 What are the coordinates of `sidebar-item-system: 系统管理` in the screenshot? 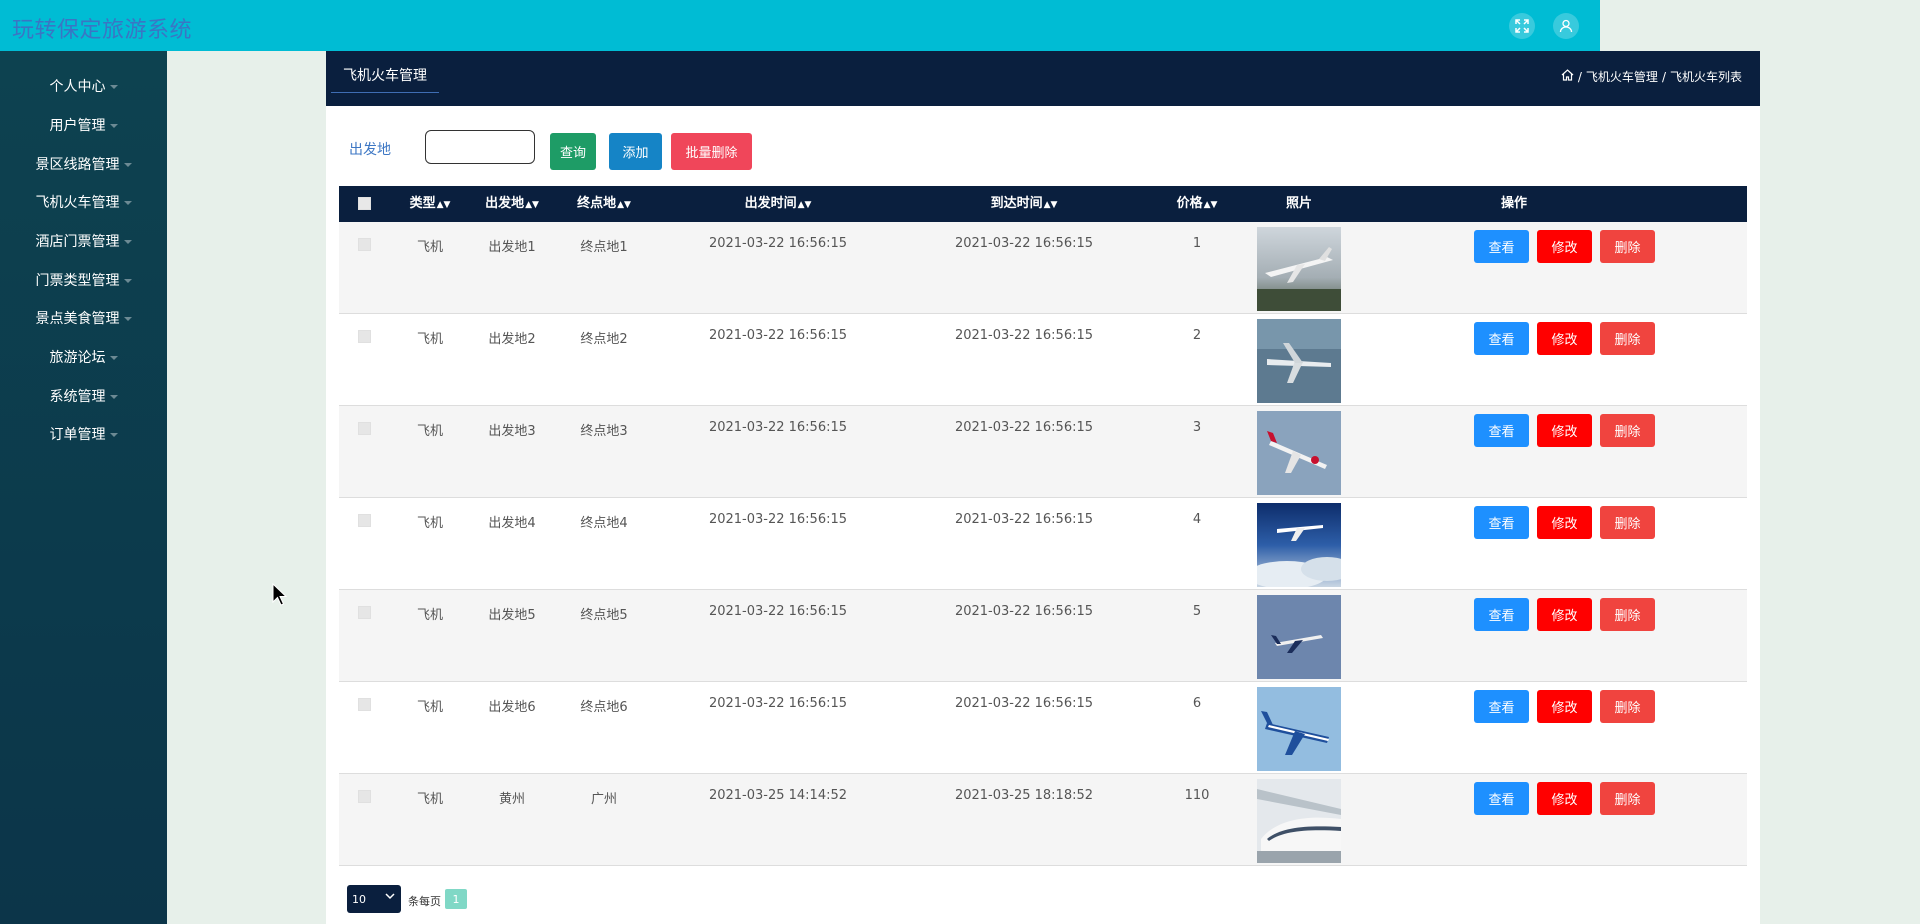 It's located at (83, 397).